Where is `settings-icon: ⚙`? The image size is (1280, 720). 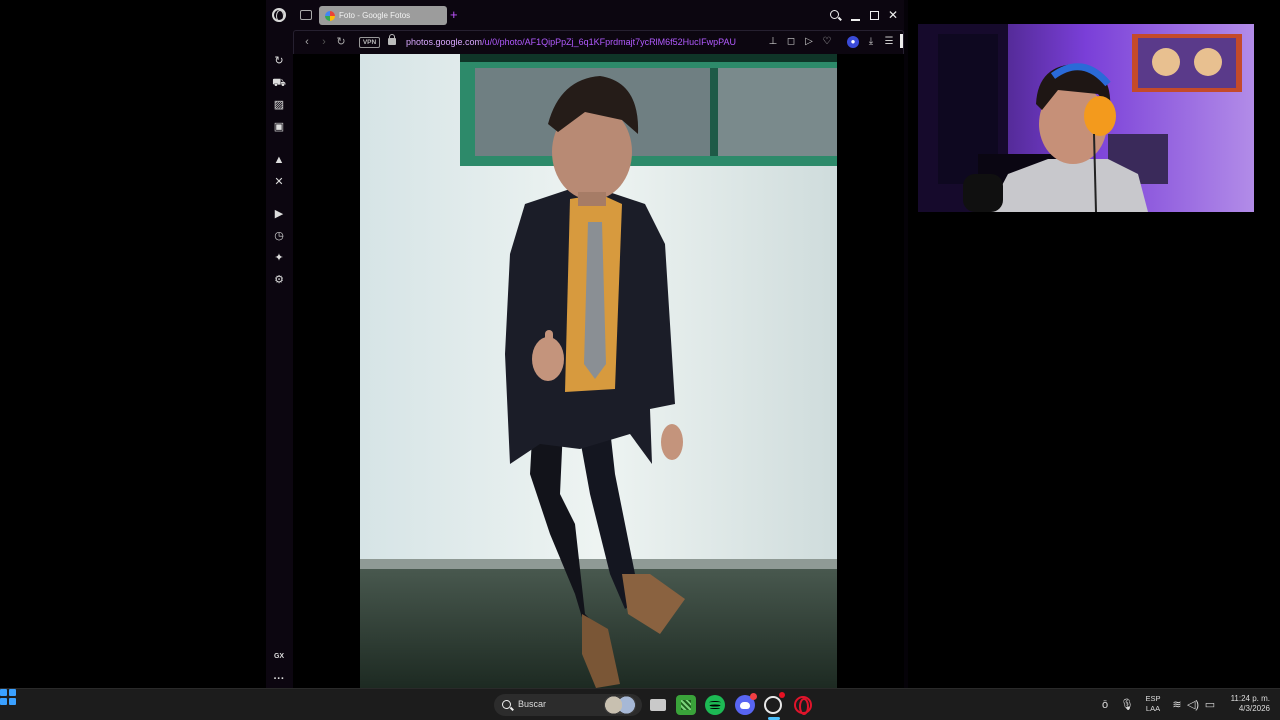 settings-icon: ⚙ is located at coordinates (279, 280).